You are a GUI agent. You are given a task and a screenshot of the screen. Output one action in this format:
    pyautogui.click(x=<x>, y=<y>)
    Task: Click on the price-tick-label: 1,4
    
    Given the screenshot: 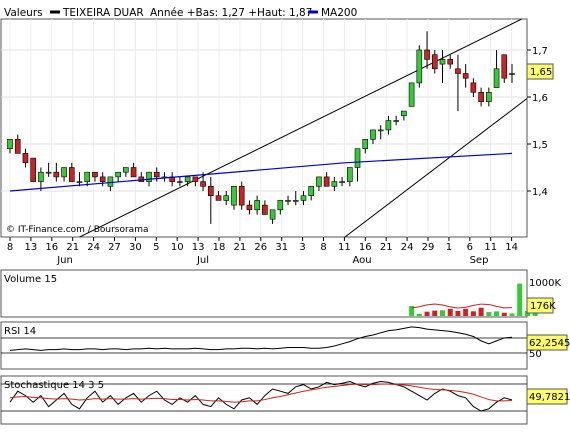 What is the action you would take?
    pyautogui.click(x=540, y=192)
    